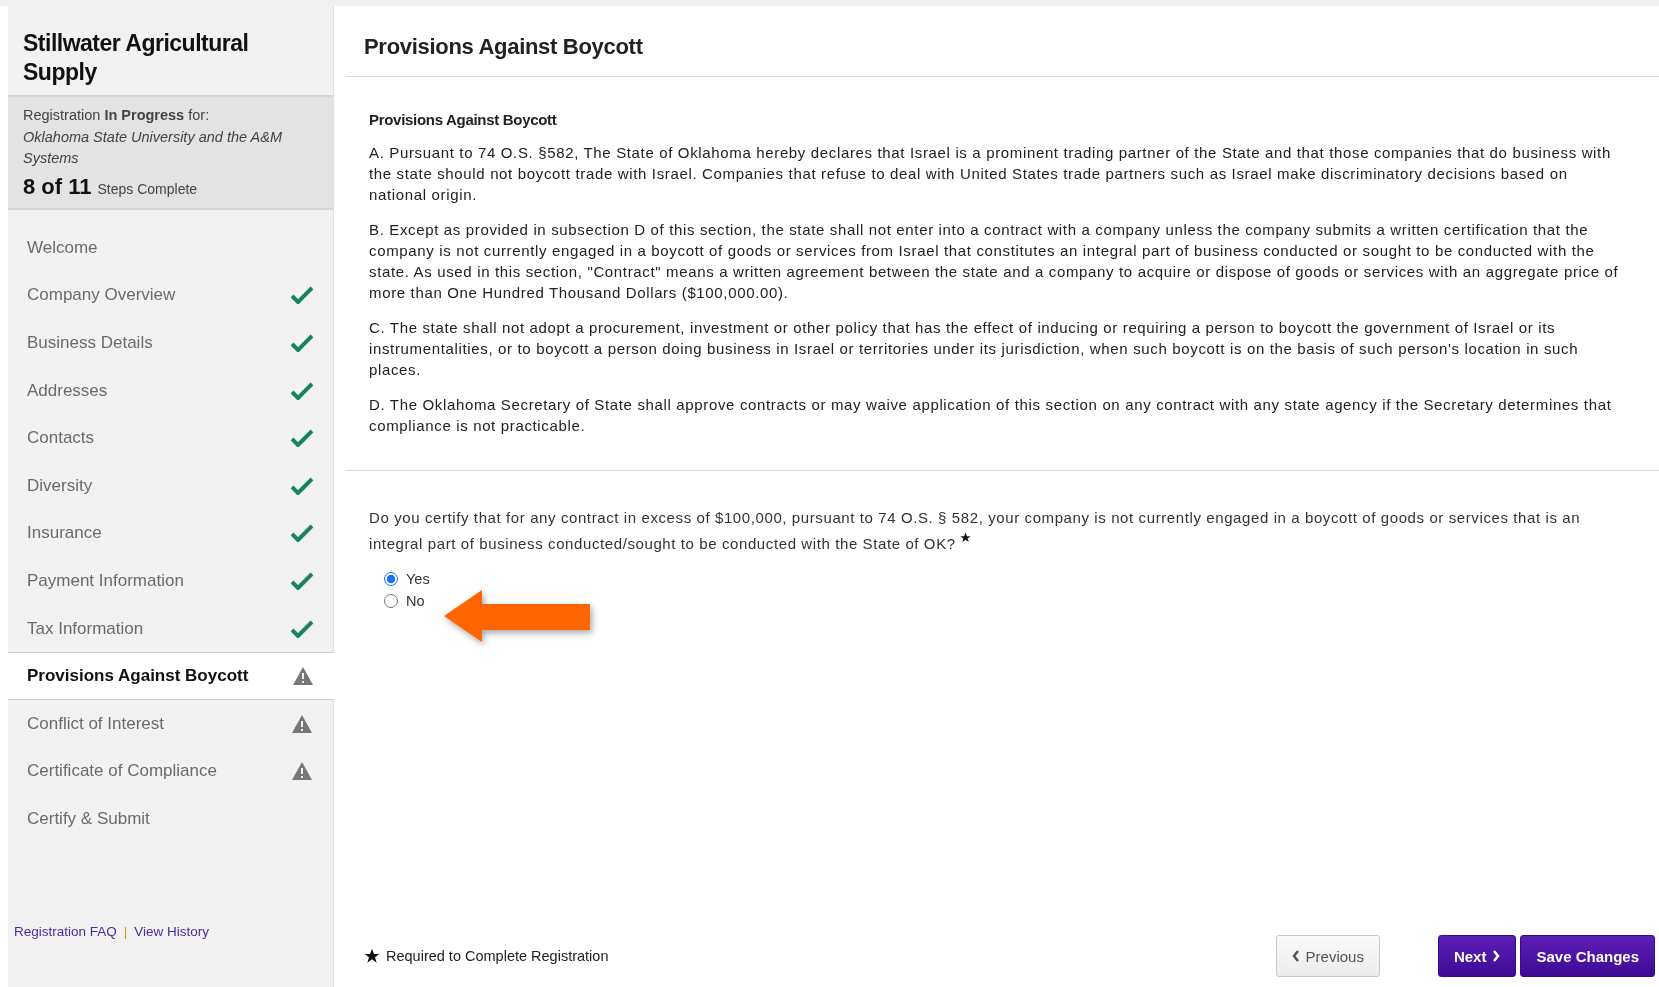 The image size is (1659, 987). Describe the element at coordinates (415, 601) in the screenshot. I see `radio-label: No` at that location.